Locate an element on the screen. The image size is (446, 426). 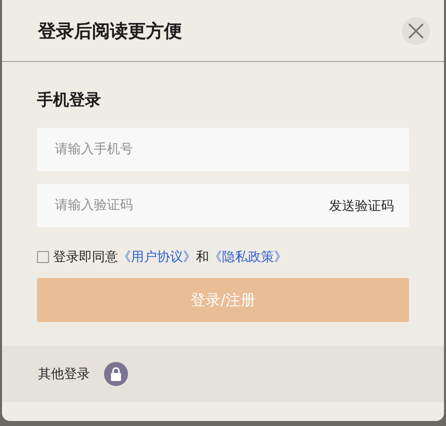
send-code-link: 发送验证码 is located at coordinates (361, 205).